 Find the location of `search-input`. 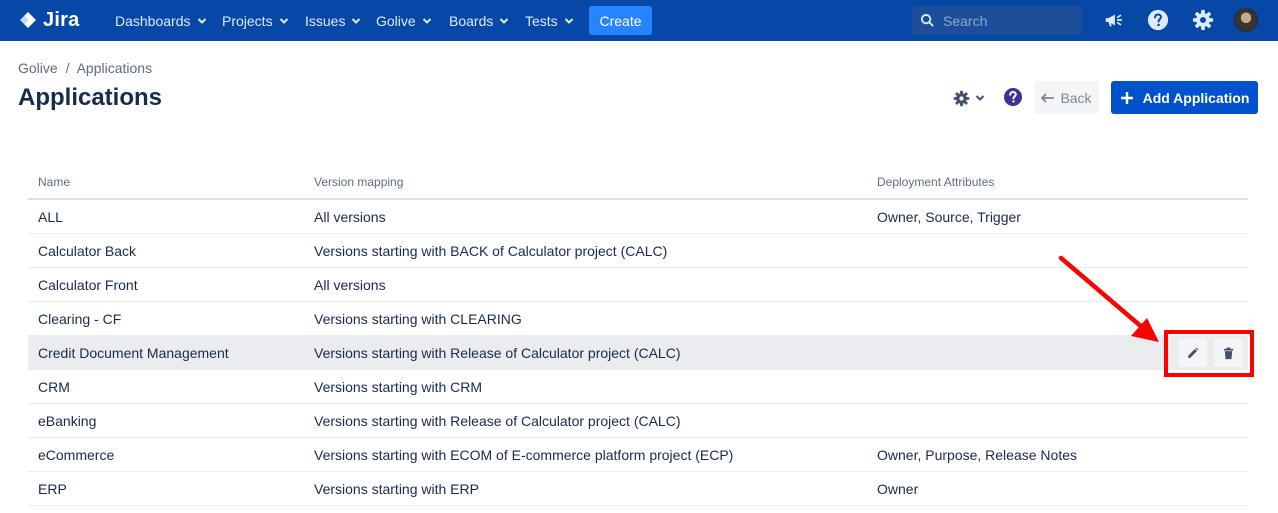

search-input is located at coordinates (1008, 20).